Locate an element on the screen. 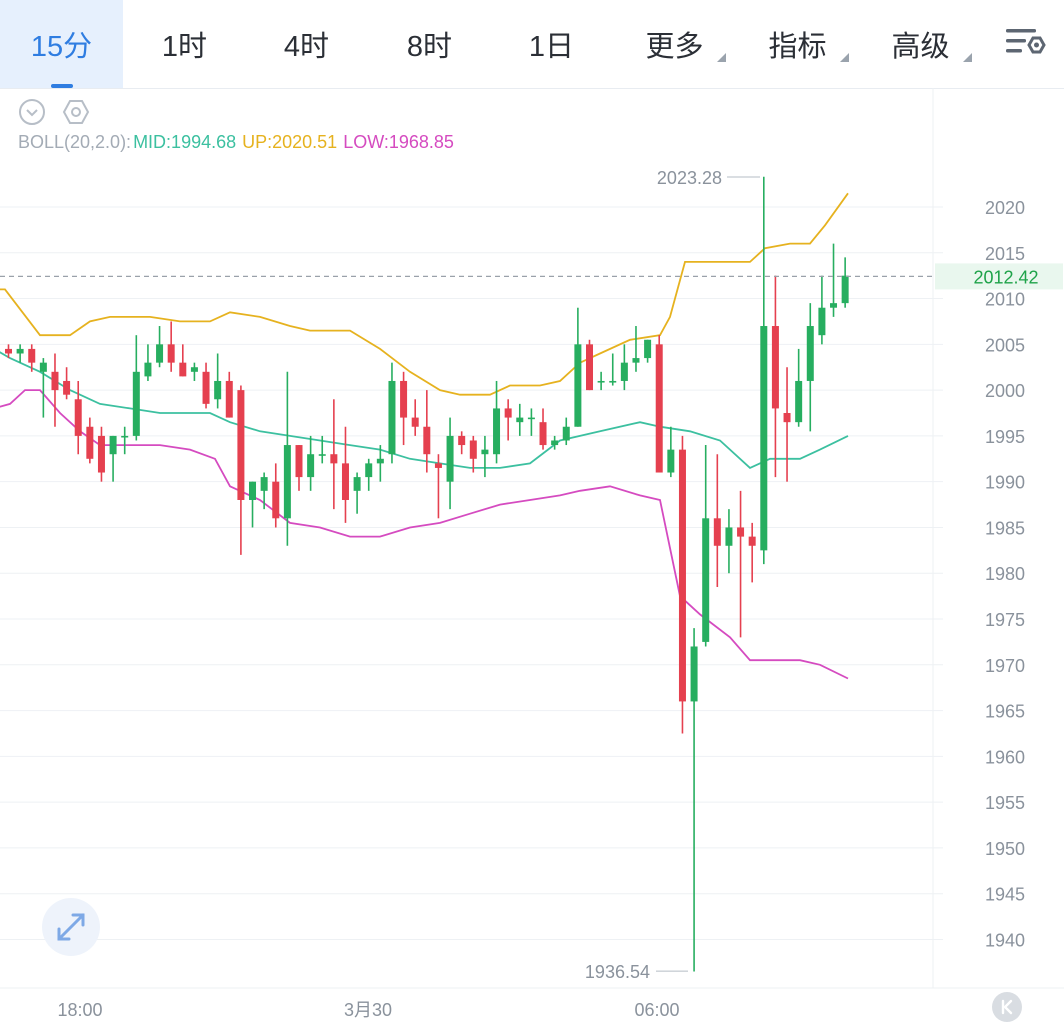  chevron-down-circle-icon is located at coordinates (32, 112).